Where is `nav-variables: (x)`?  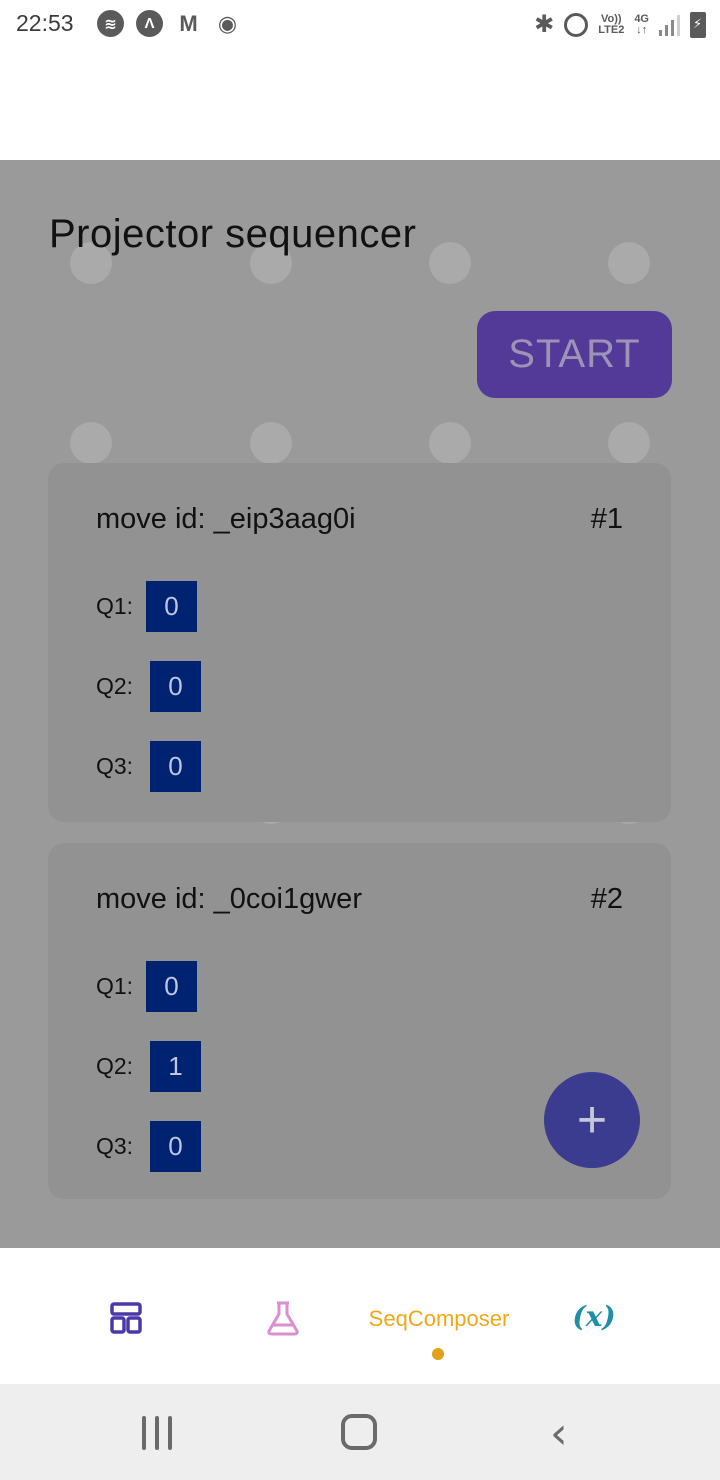
nav-variables: (x) is located at coordinates (594, 1316).